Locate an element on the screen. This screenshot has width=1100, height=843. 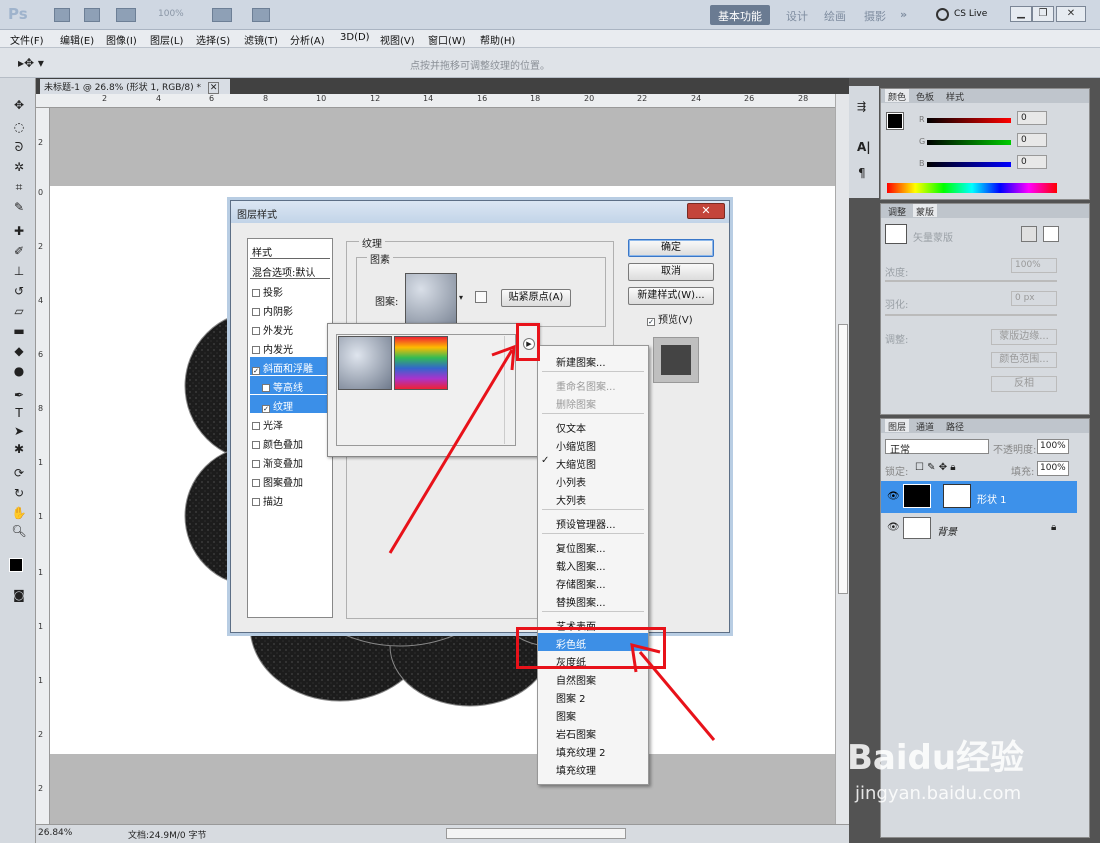
watermark-brand: Baidu经验 is located at coordinates (936, 758).